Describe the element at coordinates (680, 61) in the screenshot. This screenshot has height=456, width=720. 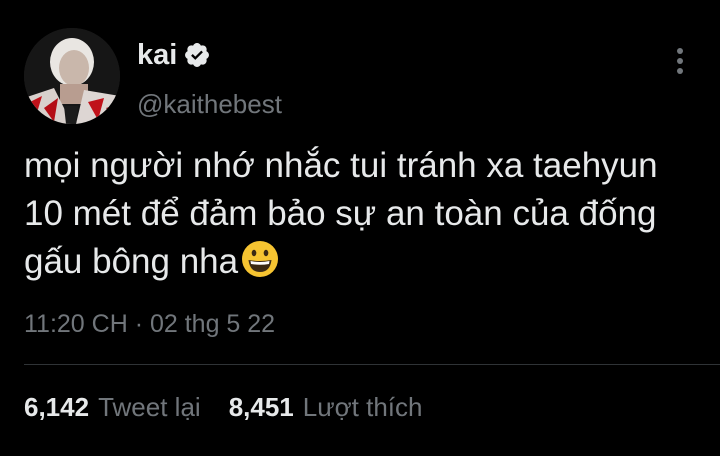
I see `more-vertical-icon` at that location.